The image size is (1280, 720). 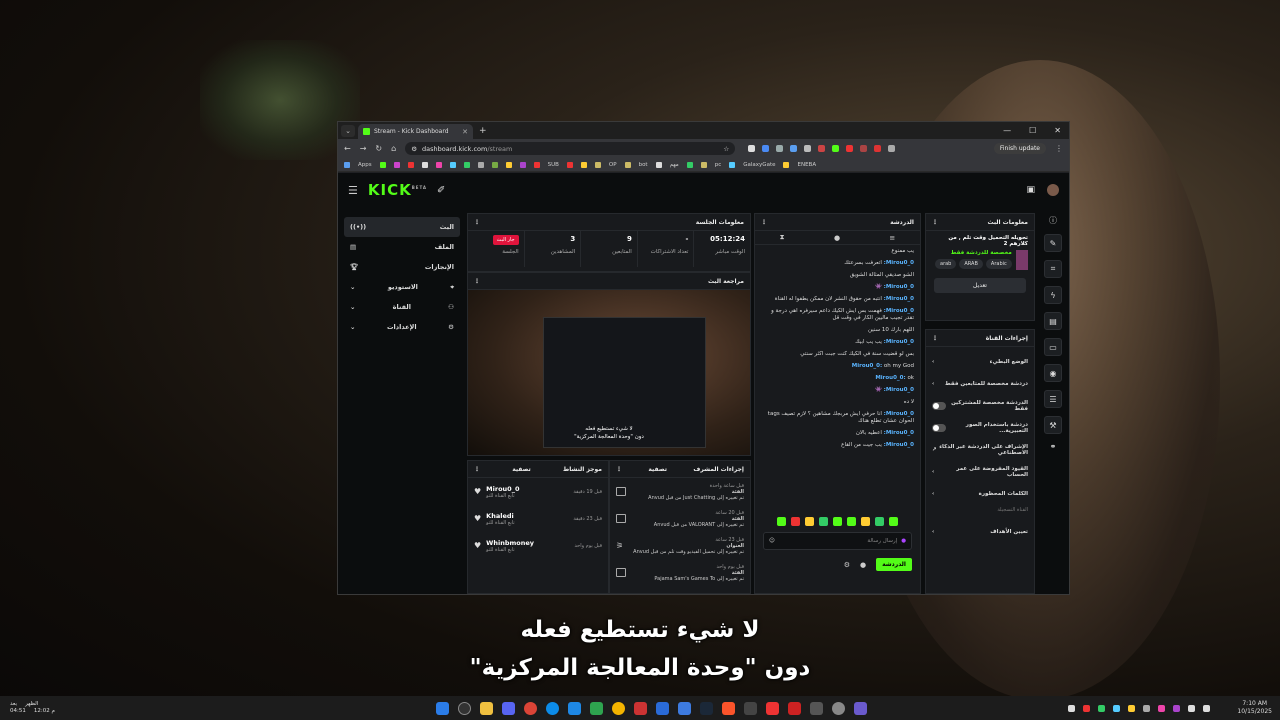 What do you see at coordinates (980, 285) in the screenshot?
I see `edit-stream-button: تعديل` at bounding box center [980, 285].